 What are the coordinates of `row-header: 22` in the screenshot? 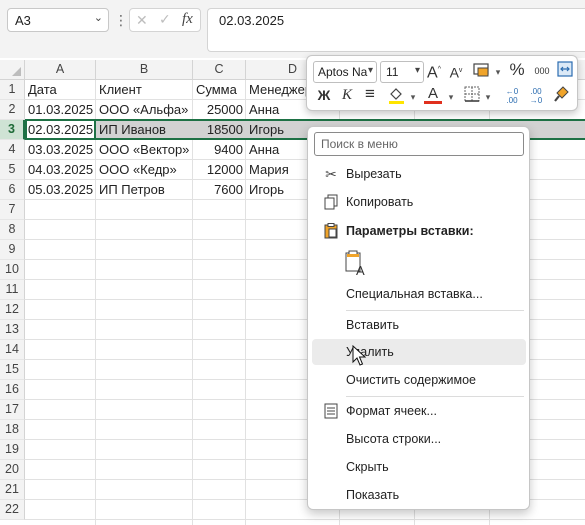 It's located at (12, 510).